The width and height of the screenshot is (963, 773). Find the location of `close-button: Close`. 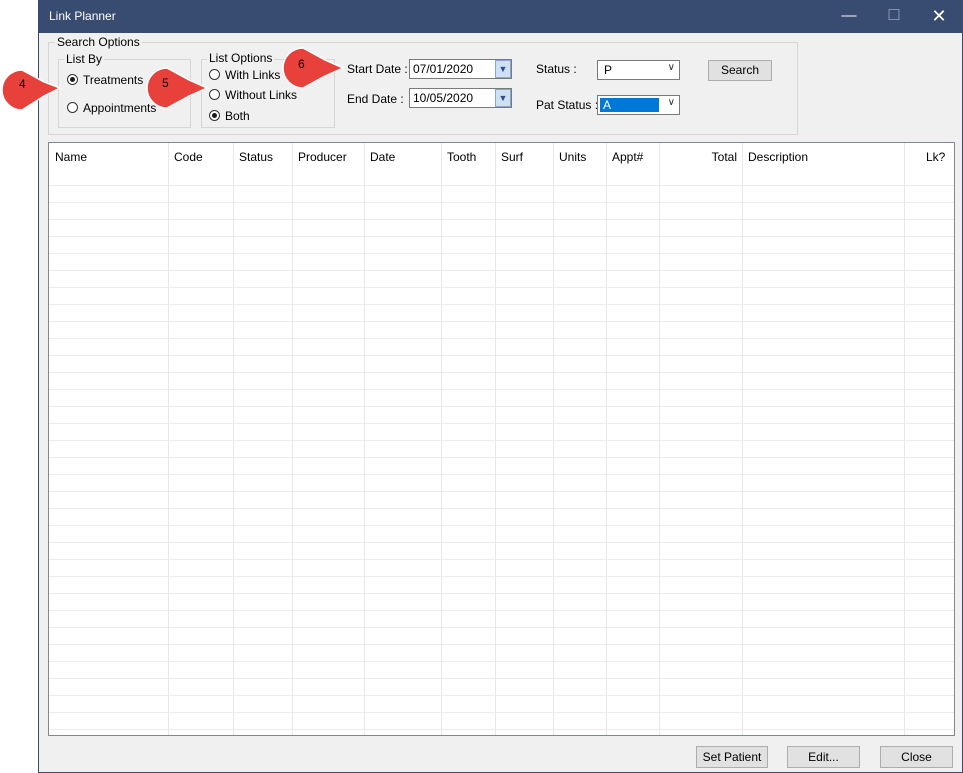

close-button: Close is located at coordinates (916, 757).